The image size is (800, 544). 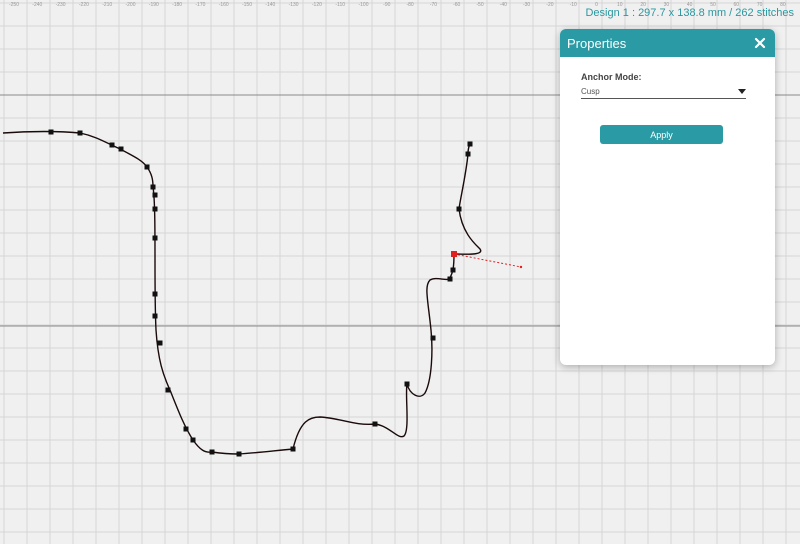 What do you see at coordinates (270, 5) in the screenshot?
I see `ruler-label: -140` at bounding box center [270, 5].